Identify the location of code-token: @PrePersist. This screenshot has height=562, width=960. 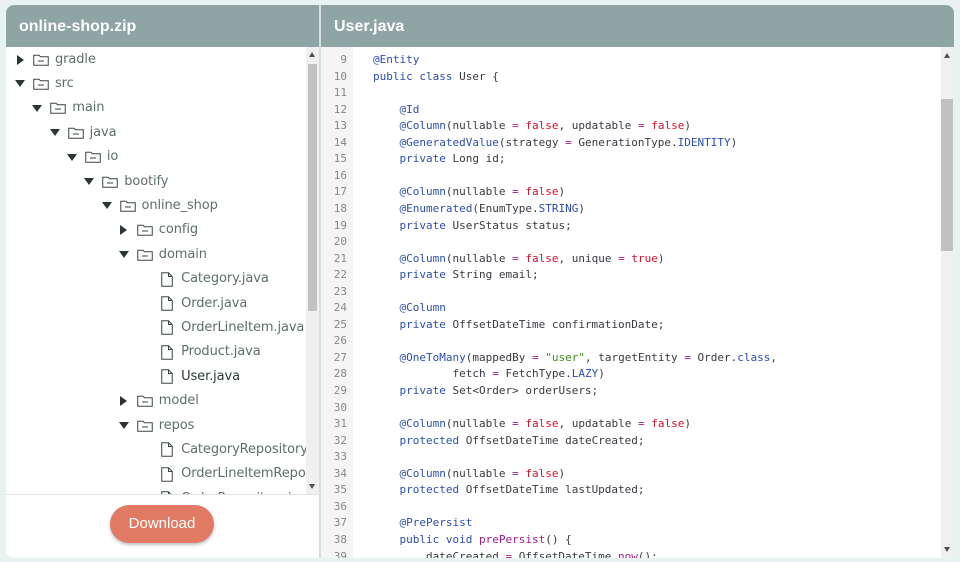
(436, 523).